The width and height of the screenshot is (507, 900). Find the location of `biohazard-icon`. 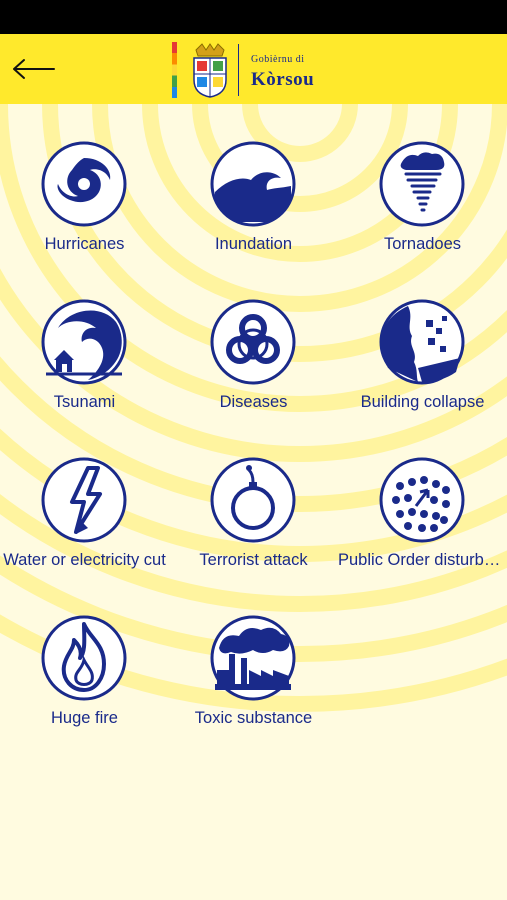

biohazard-icon is located at coordinates (253, 342).